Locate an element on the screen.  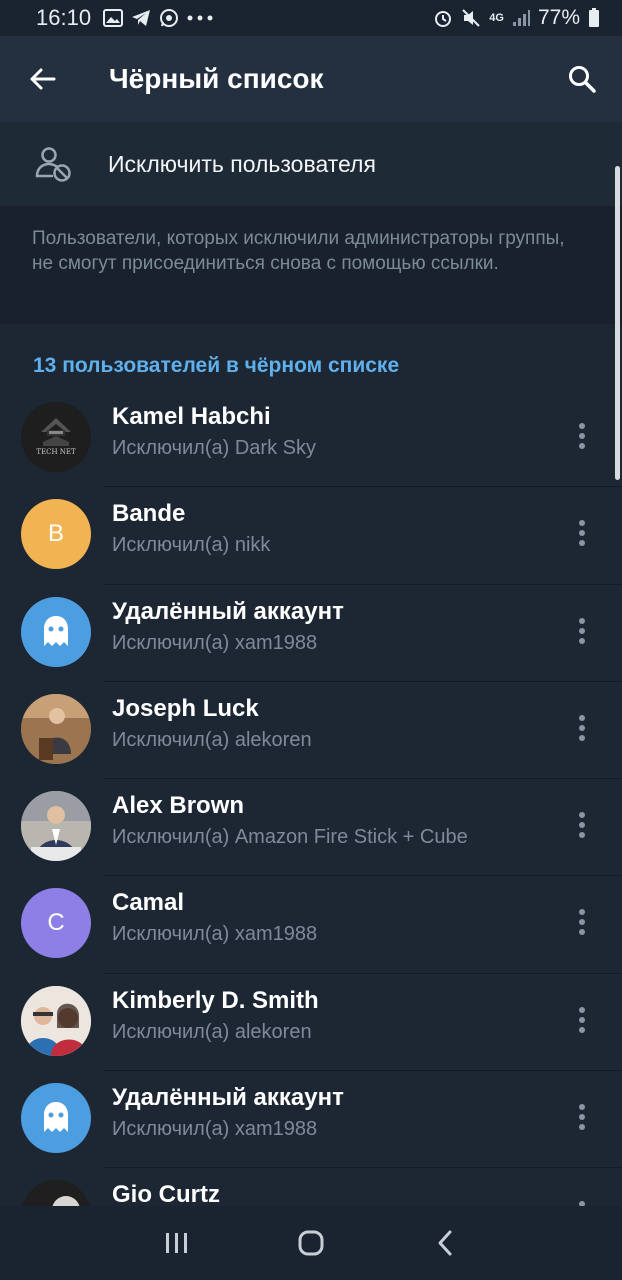
telegram-icon is located at coordinates (141, 18).